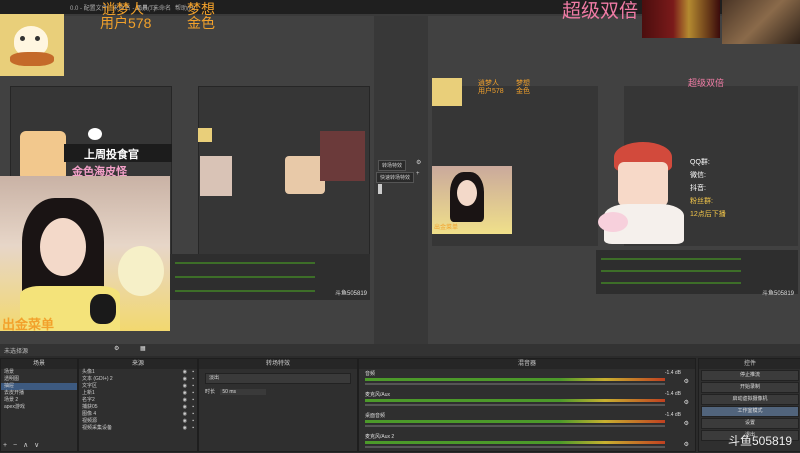  What do you see at coordinates (491, 91) in the screenshot?
I see `prog-streamer-2: 用户578` at bounding box center [491, 91].